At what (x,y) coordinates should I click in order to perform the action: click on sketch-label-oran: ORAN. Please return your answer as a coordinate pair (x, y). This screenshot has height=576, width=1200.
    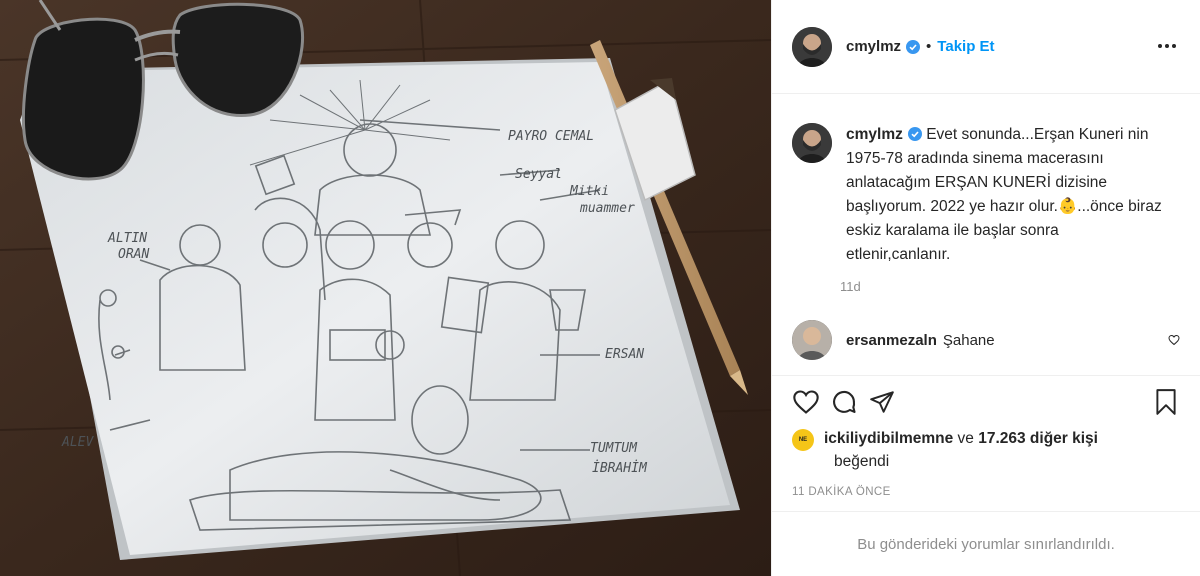
    Looking at the image, I should click on (133, 254).